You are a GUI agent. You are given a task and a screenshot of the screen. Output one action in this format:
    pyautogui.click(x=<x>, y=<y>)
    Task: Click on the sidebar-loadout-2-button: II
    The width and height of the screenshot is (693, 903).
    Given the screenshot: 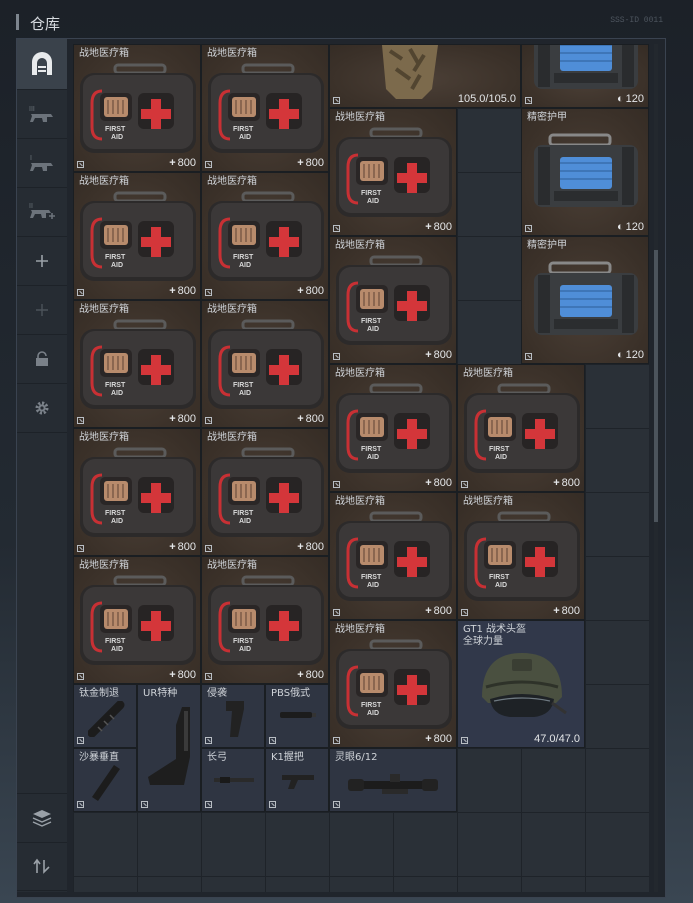 What is the action you would take?
    pyautogui.click(x=42, y=212)
    